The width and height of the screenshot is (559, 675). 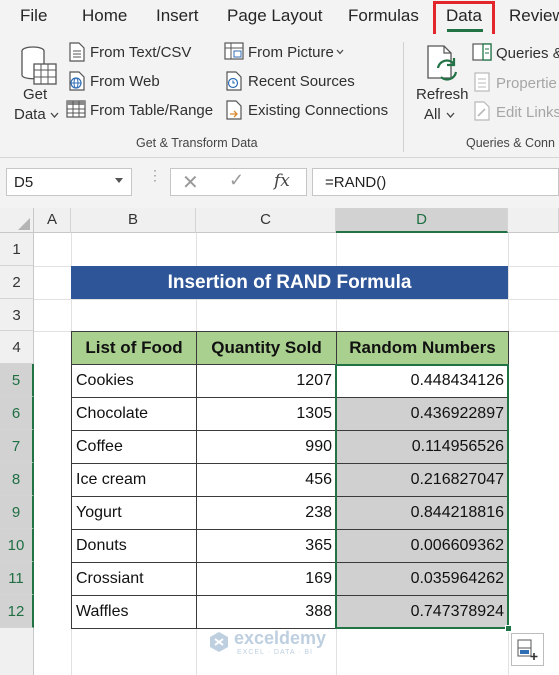 I want to click on recent-clock-icon, so click(x=234, y=81).